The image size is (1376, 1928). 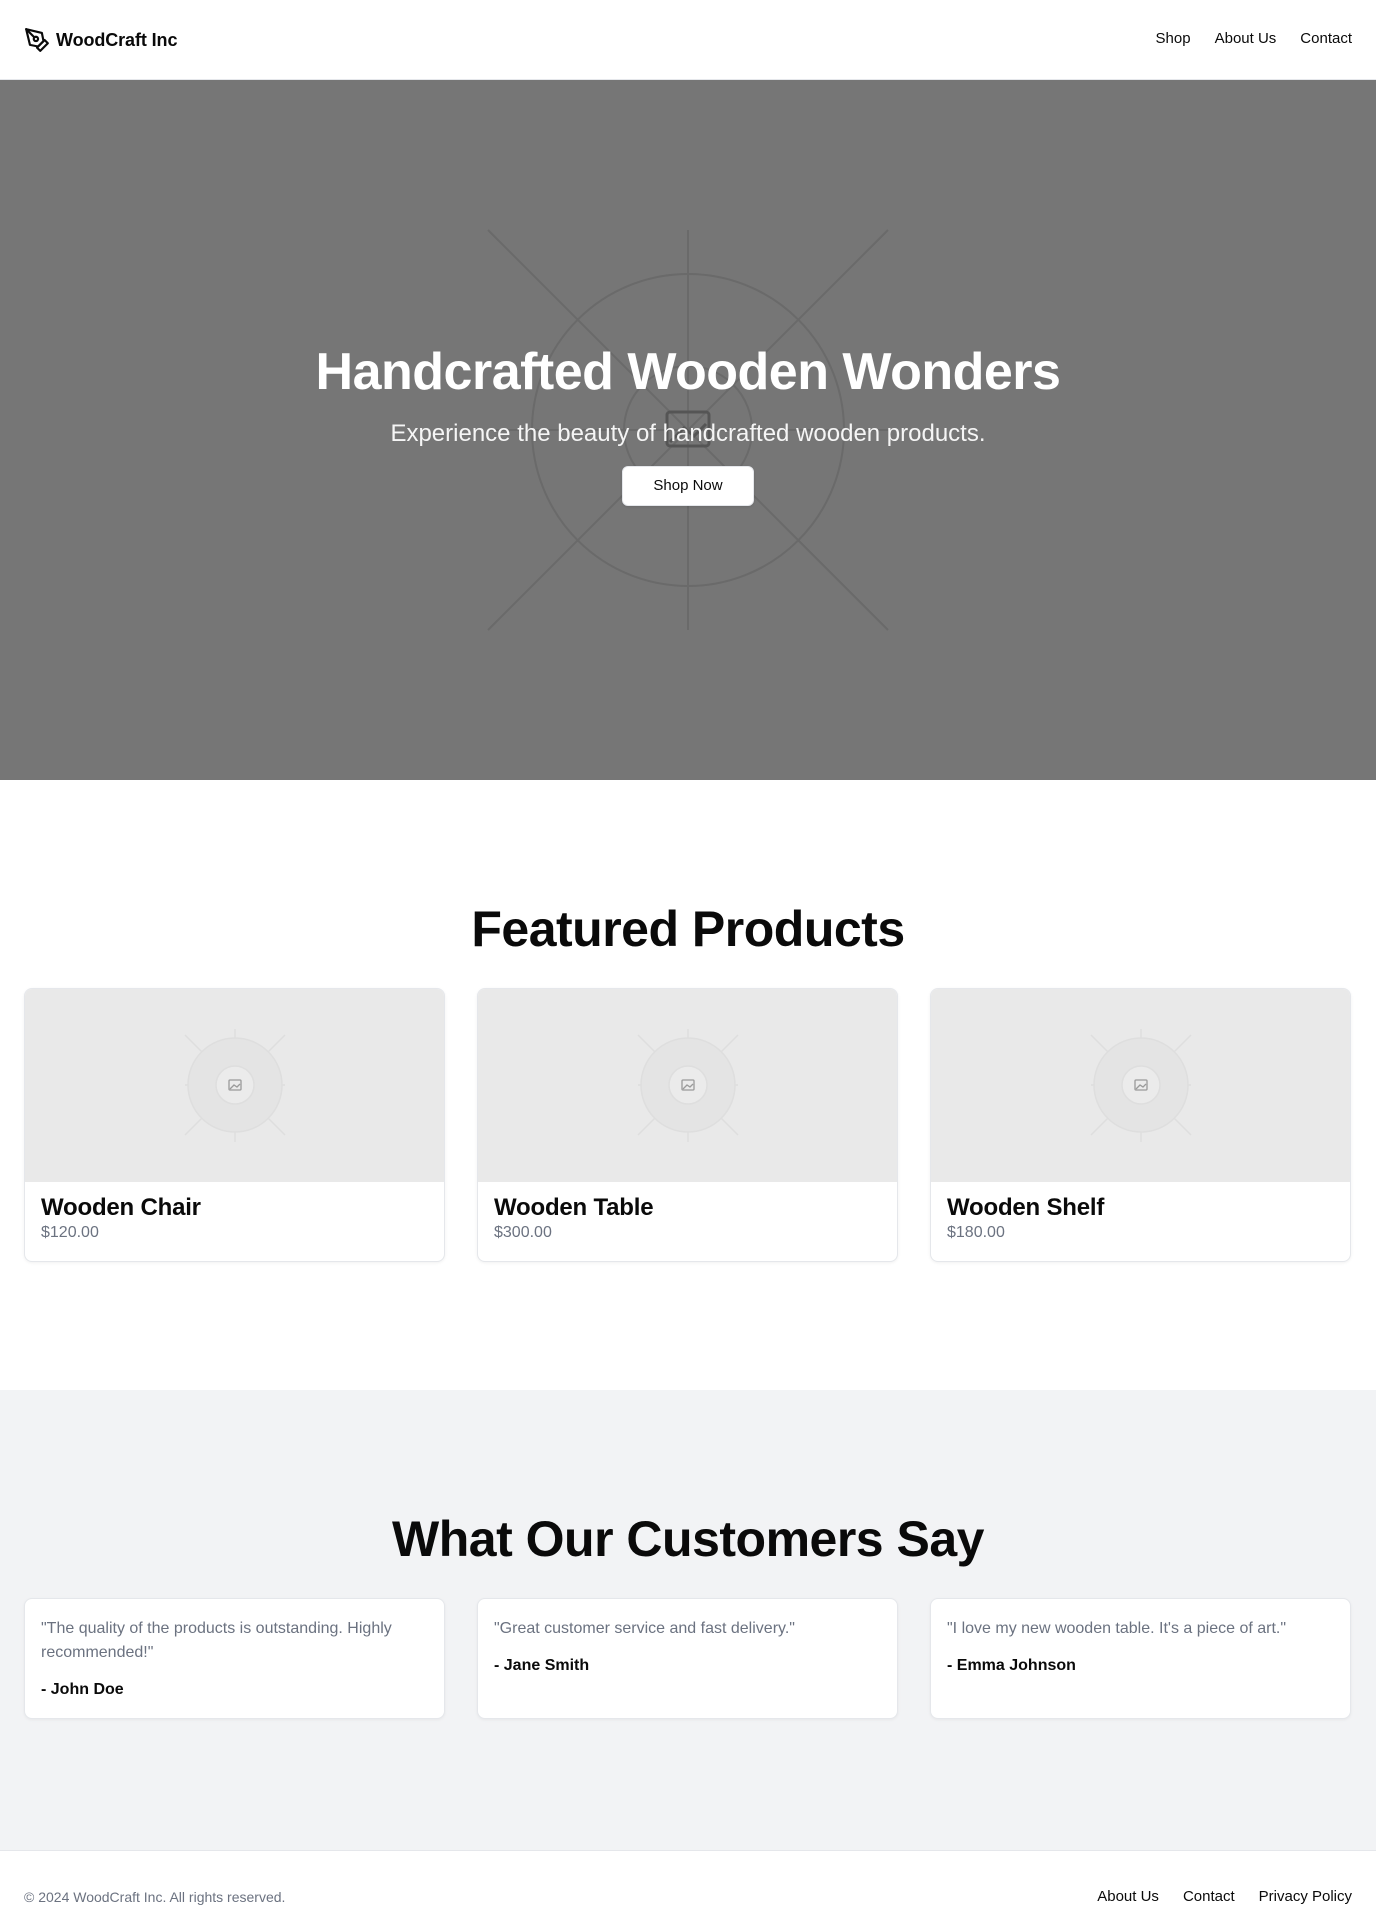 I want to click on brand-link: WoodCraft Inc, so click(x=100, y=40).